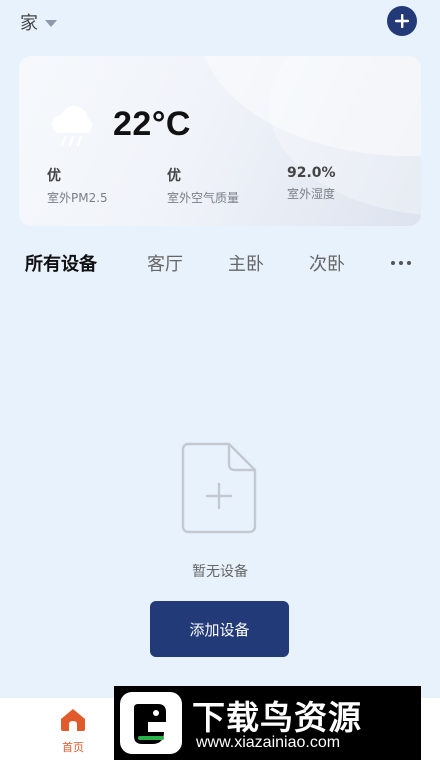 The image size is (440, 770). Describe the element at coordinates (77, 198) in the screenshot. I see `stat-label: 室外PM2.5` at that location.